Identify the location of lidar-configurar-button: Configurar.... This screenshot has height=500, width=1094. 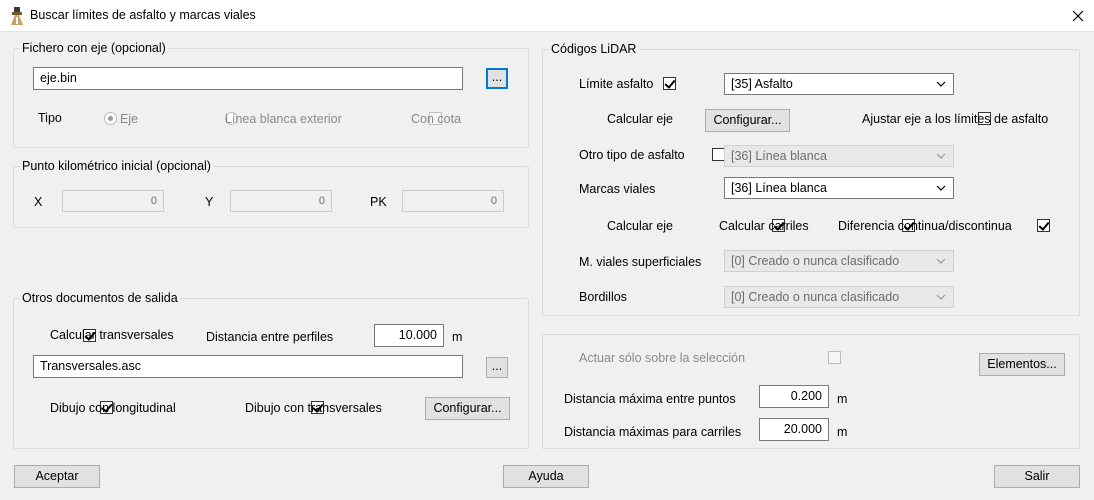
(747, 120).